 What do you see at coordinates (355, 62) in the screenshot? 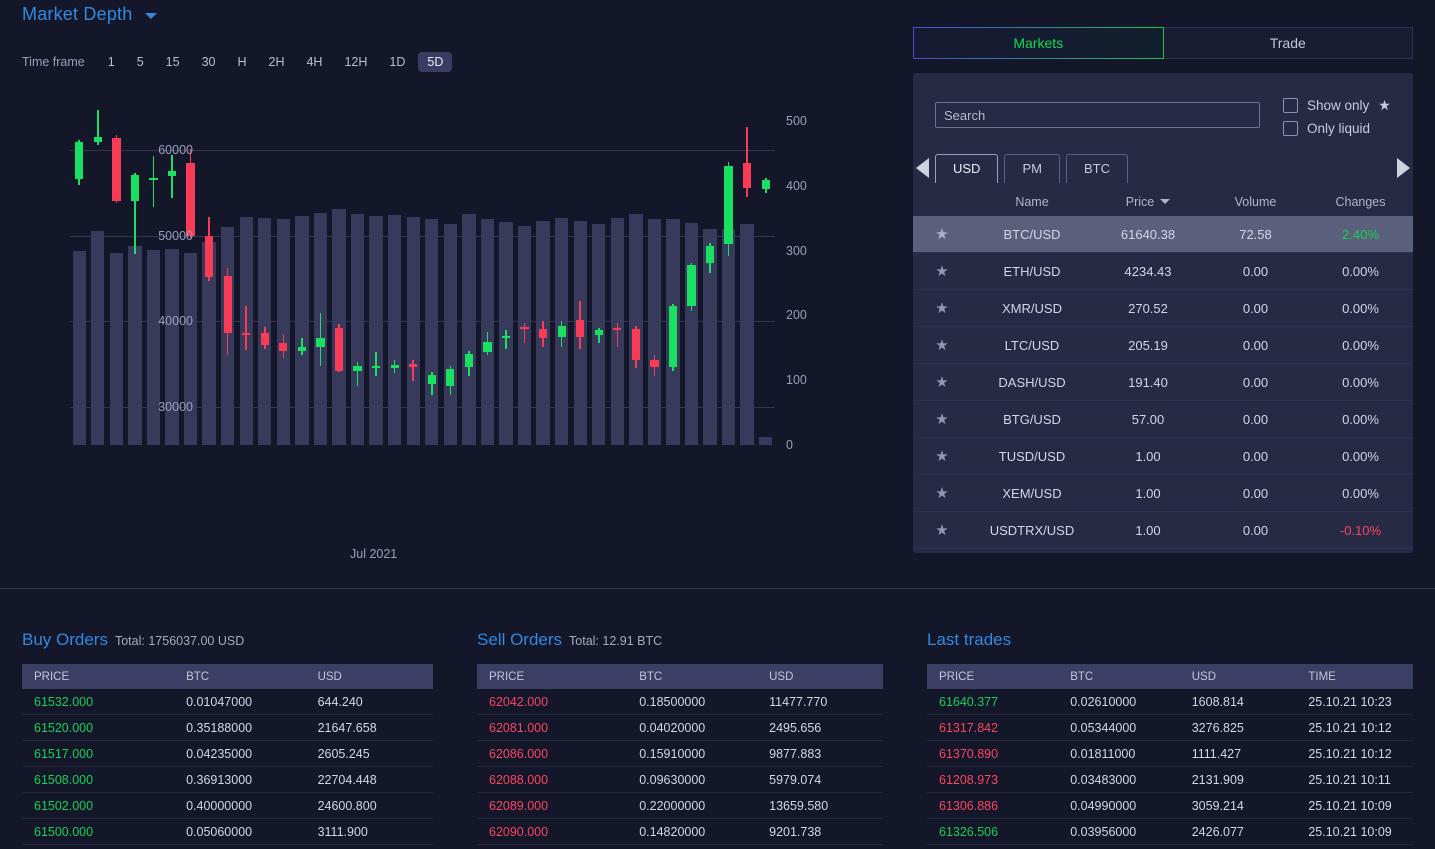
I see `timeframe-12h: 12H` at bounding box center [355, 62].